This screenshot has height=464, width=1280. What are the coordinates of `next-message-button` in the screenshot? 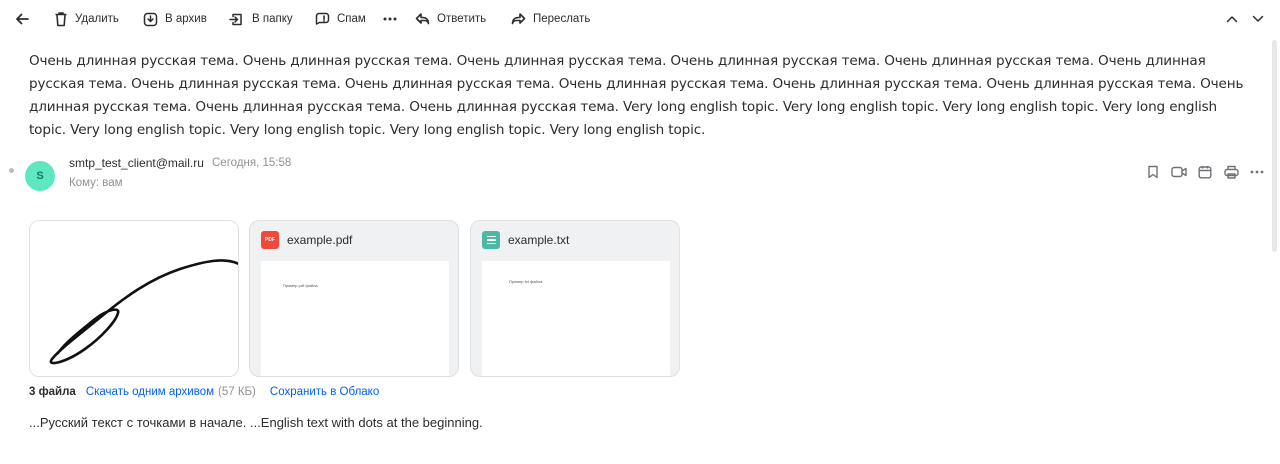 It's located at (1258, 19).